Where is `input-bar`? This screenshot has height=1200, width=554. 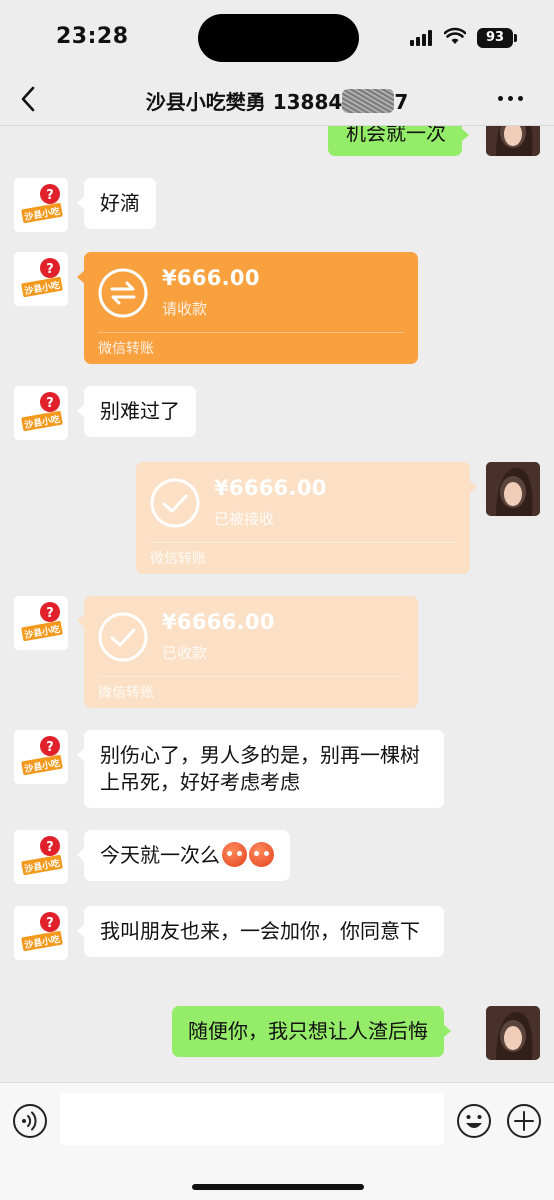 input-bar is located at coordinates (277, 1141).